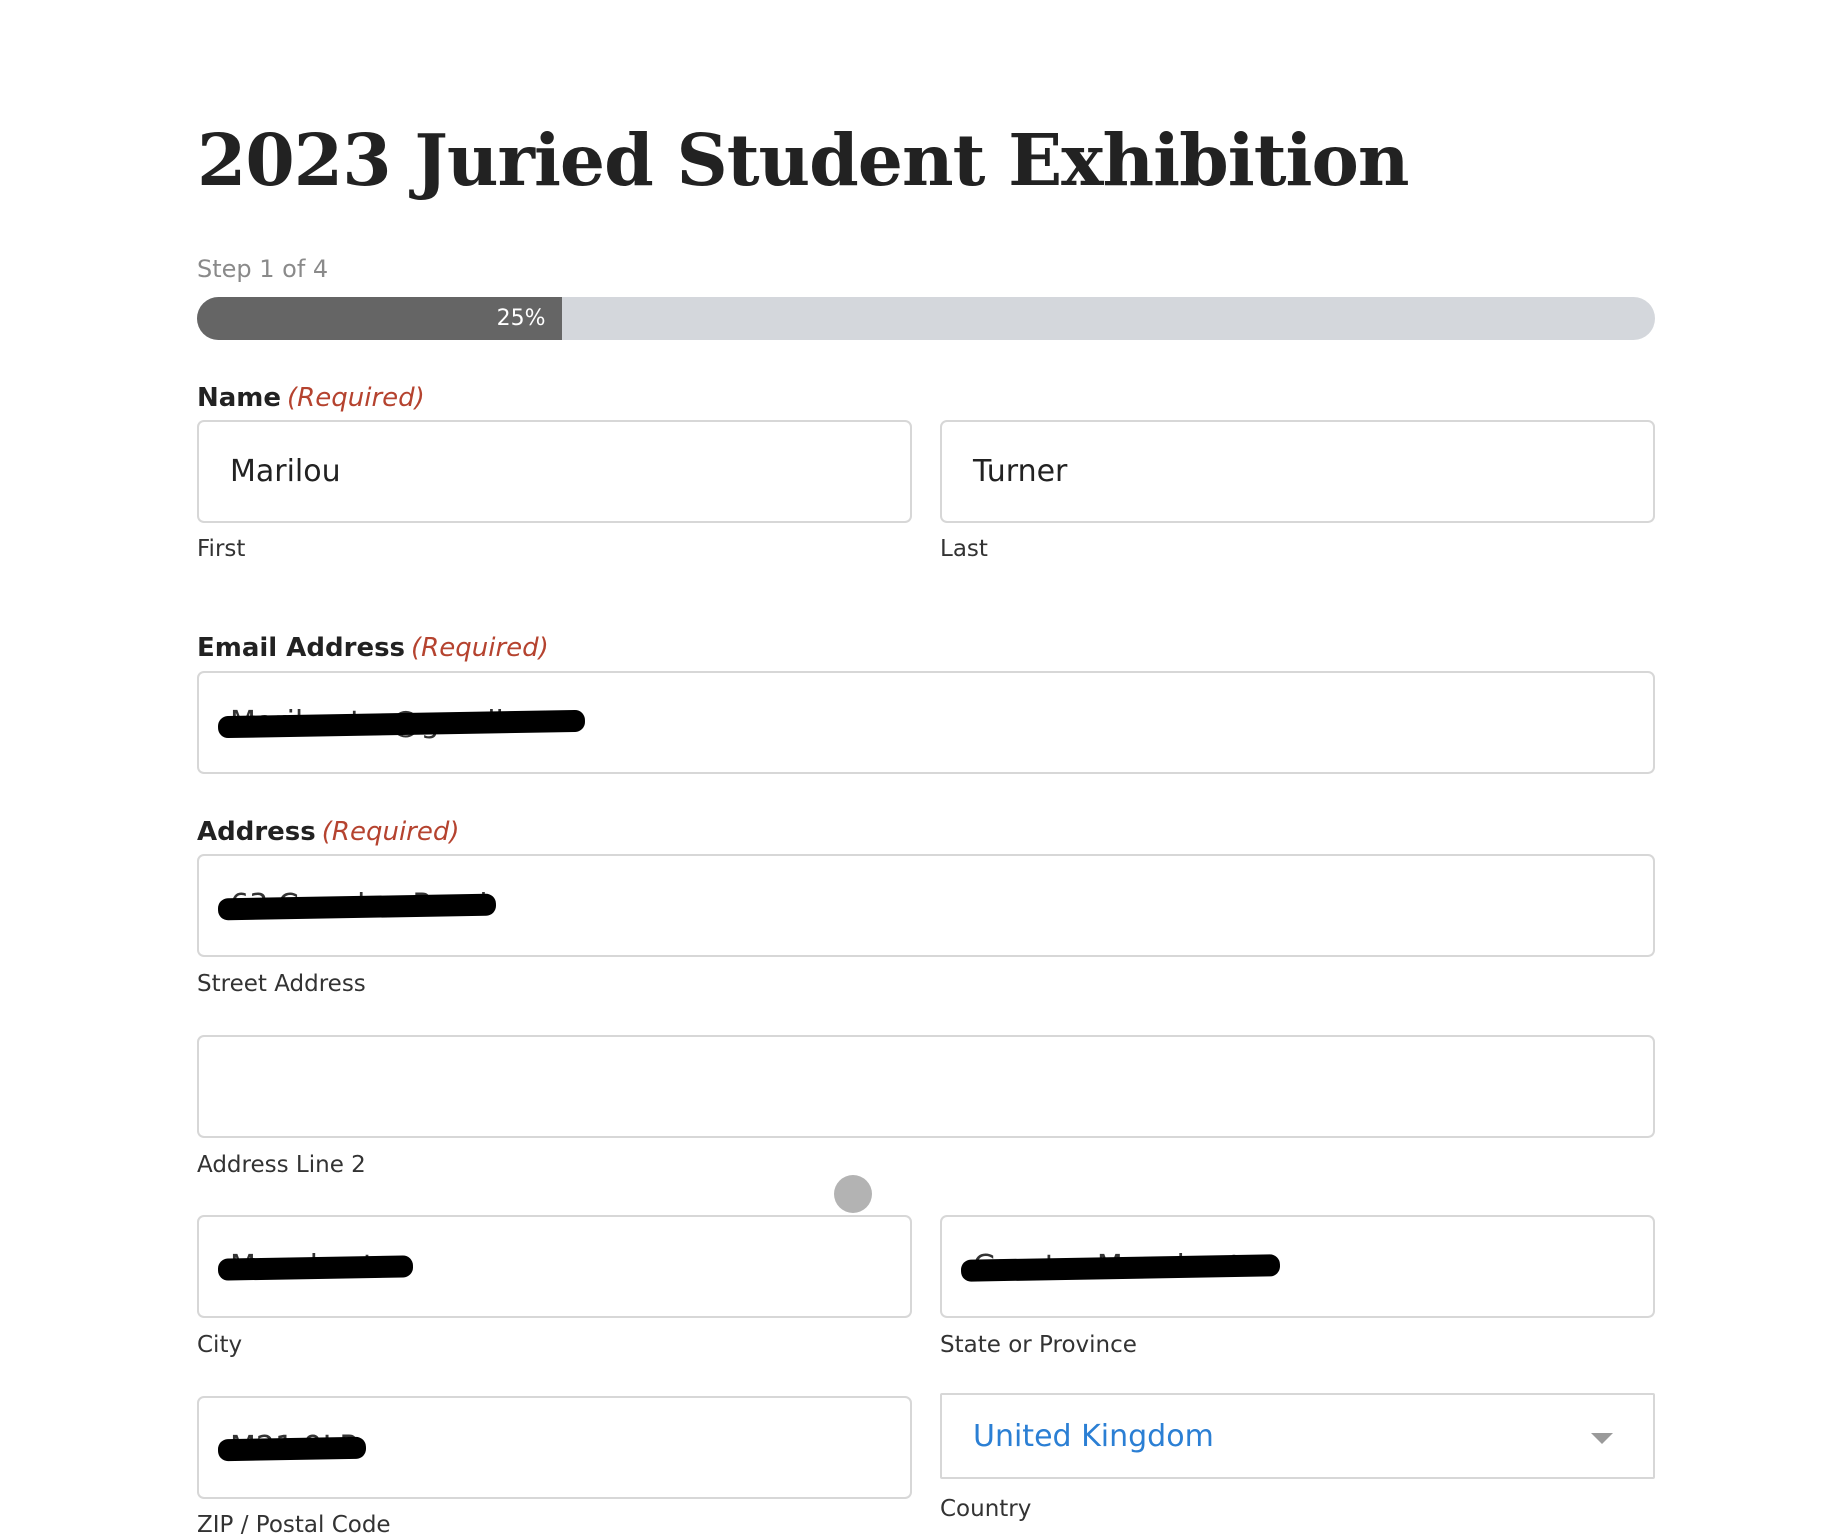 The image size is (1836, 1535). What do you see at coordinates (404, 722) in the screenshot?
I see `email-value-redacted: Marilou.t...@gmail.com` at bounding box center [404, 722].